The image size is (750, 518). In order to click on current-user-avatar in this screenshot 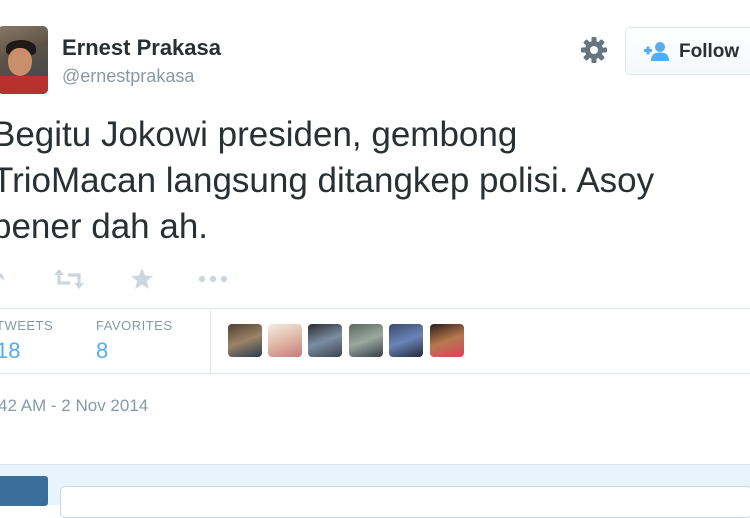, I will do `click(24, 491)`.